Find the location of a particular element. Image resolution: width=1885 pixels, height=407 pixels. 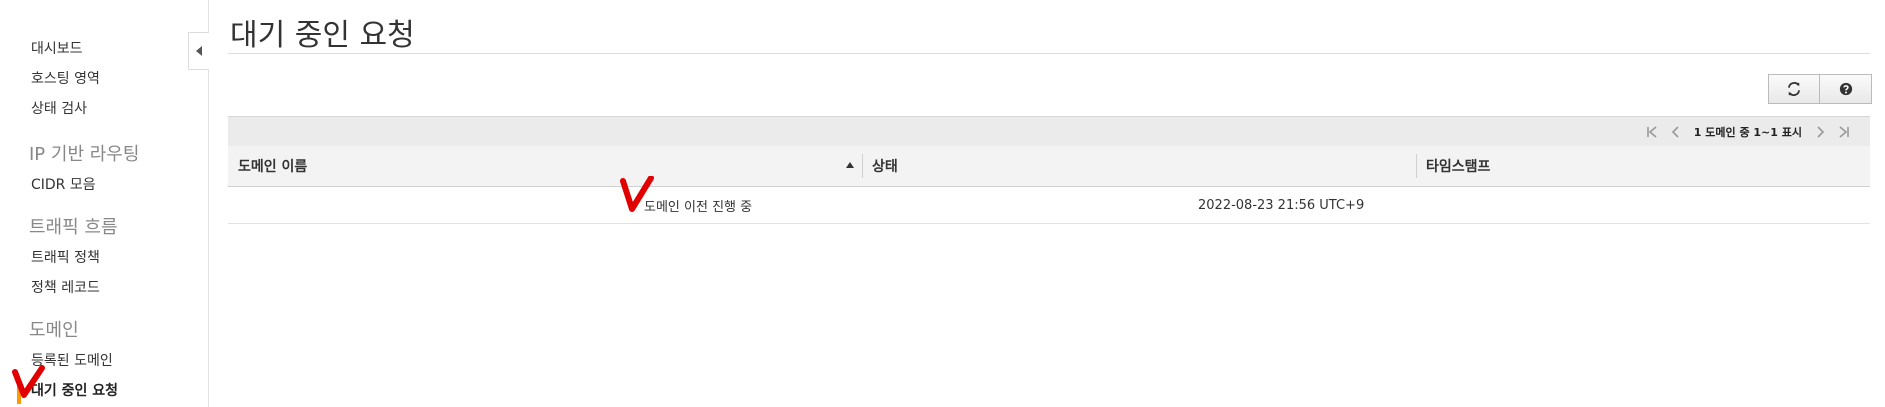

page-title: 대기 중인 요청 is located at coordinates (322, 35).